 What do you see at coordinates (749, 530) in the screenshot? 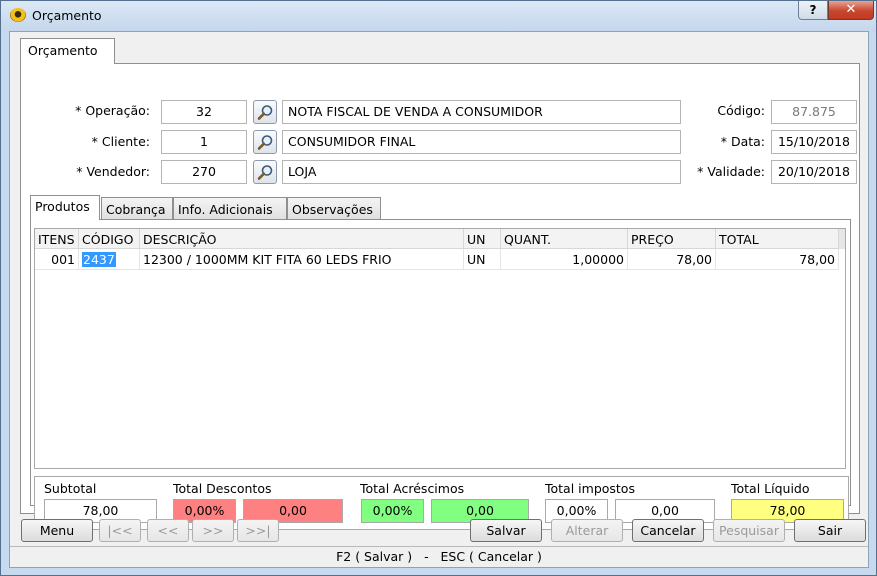
I see `pesquisar-button: Pesquisar` at bounding box center [749, 530].